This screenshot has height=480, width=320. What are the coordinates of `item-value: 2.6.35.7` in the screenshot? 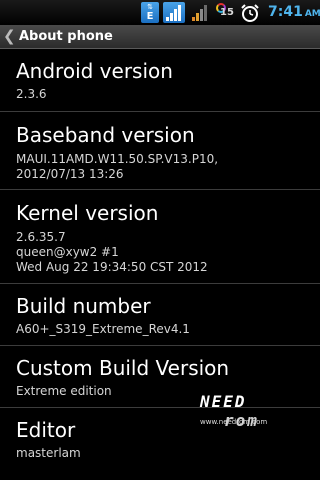 It's located at (41, 237).